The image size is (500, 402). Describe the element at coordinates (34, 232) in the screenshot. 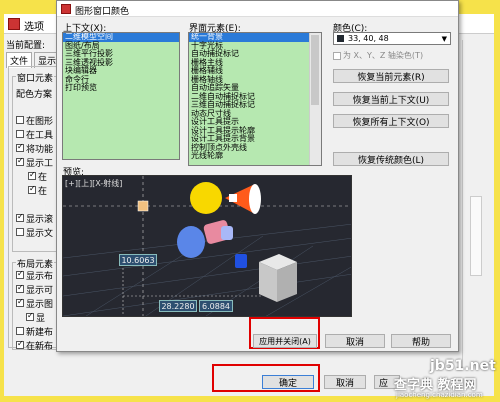

I see `checkbox-item: 显示文` at that location.